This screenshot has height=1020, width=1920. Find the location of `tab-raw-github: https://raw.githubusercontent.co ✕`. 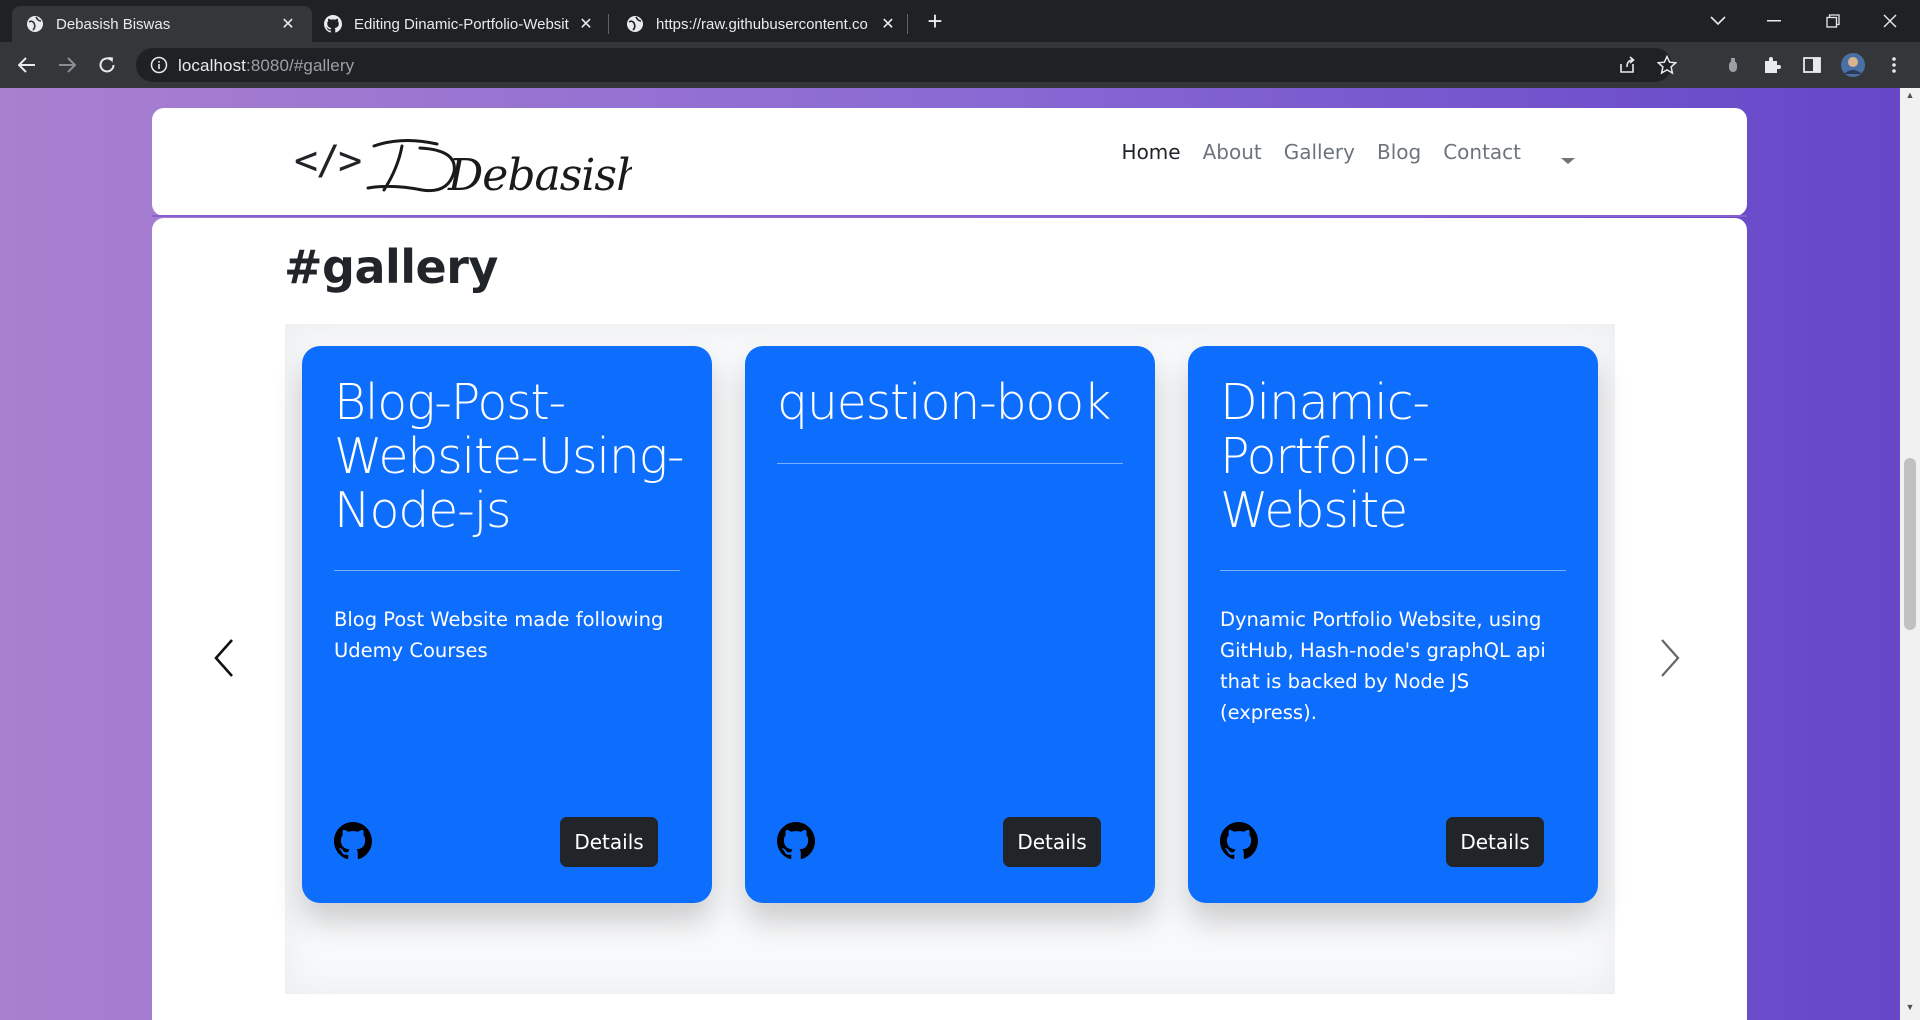

tab-raw-github: https://raw.githubusercontent.co ✕ is located at coordinates (762, 24).